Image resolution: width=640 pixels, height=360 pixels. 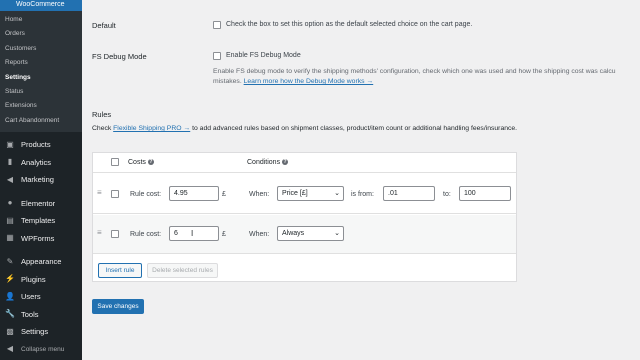 I want to click on analytics-icon: ▮, so click(x=10, y=162).